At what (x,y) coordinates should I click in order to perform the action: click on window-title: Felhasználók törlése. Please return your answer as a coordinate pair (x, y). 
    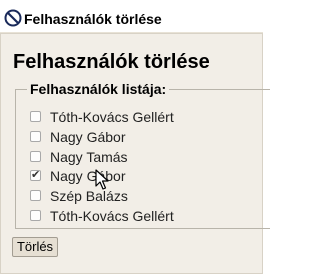
    Looking at the image, I should click on (93, 19).